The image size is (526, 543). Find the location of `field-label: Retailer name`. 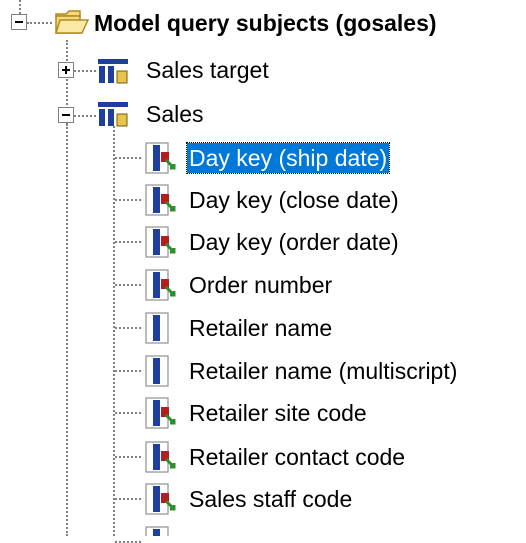

field-label: Retailer name is located at coordinates (261, 328).